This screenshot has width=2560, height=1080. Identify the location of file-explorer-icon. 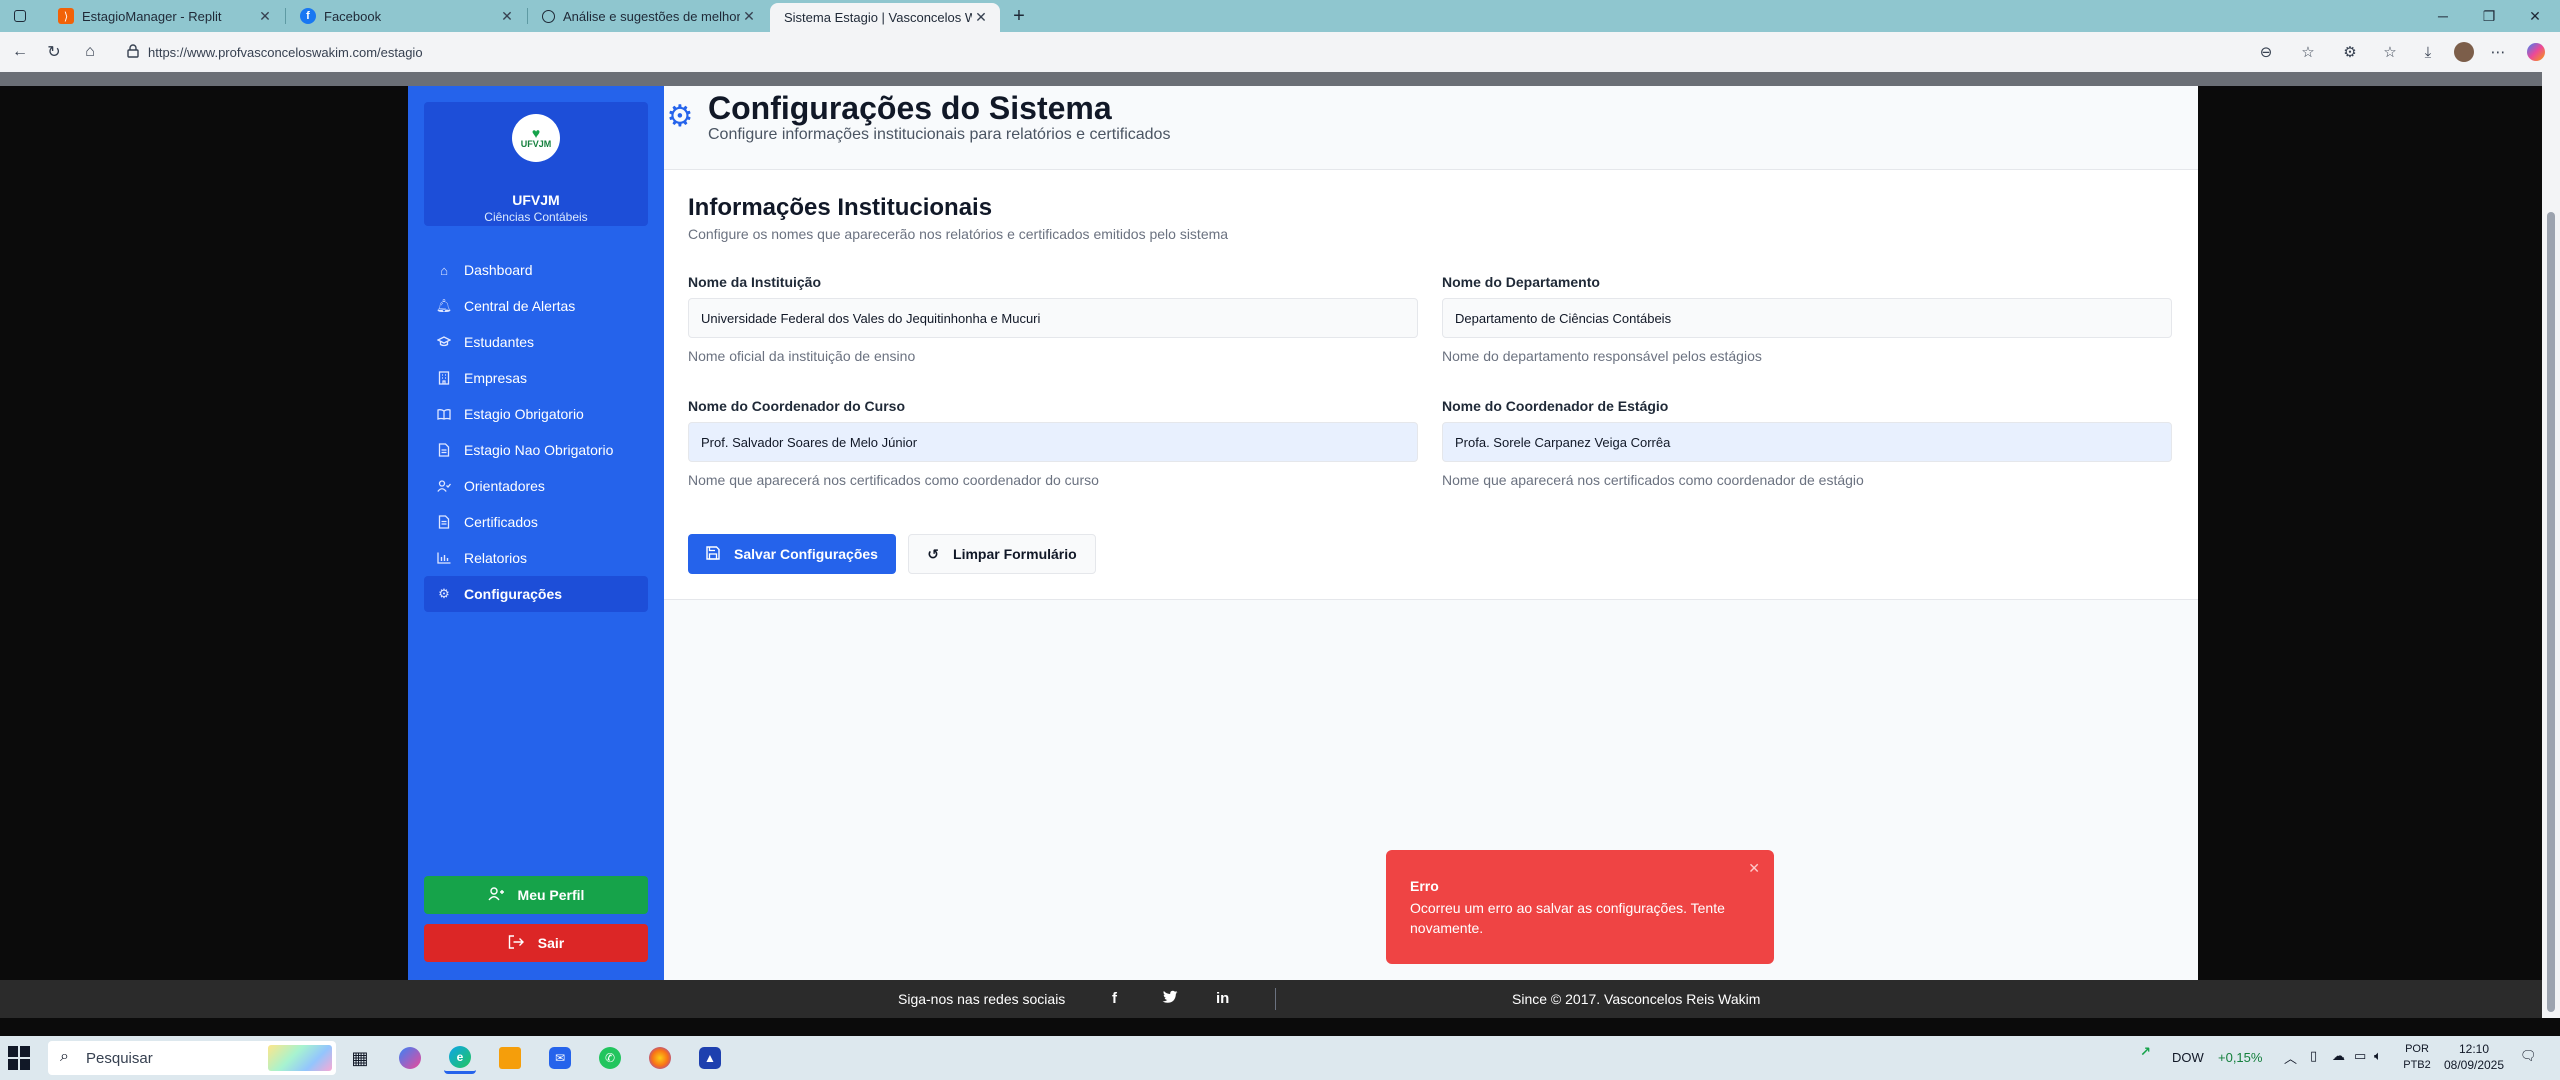
(510, 1058).